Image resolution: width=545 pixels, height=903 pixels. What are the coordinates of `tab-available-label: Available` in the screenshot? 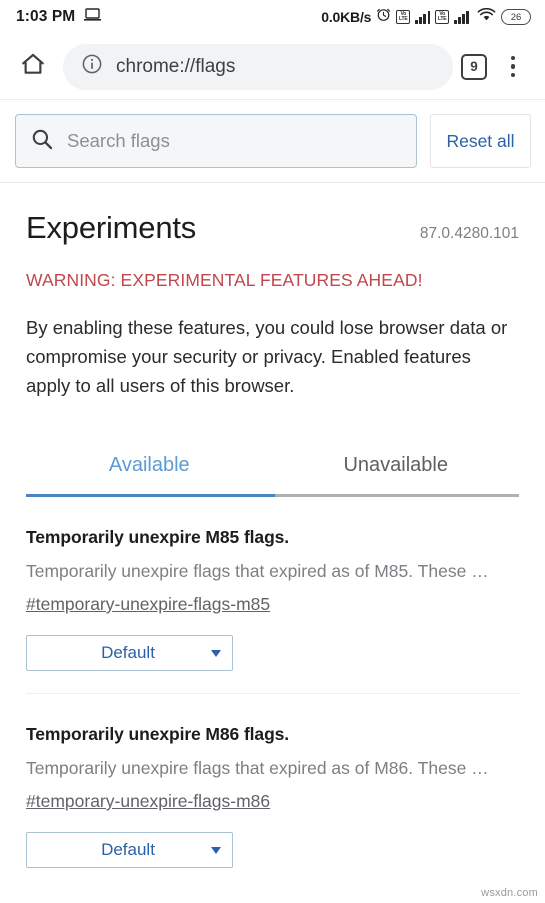 It's located at (149, 464).